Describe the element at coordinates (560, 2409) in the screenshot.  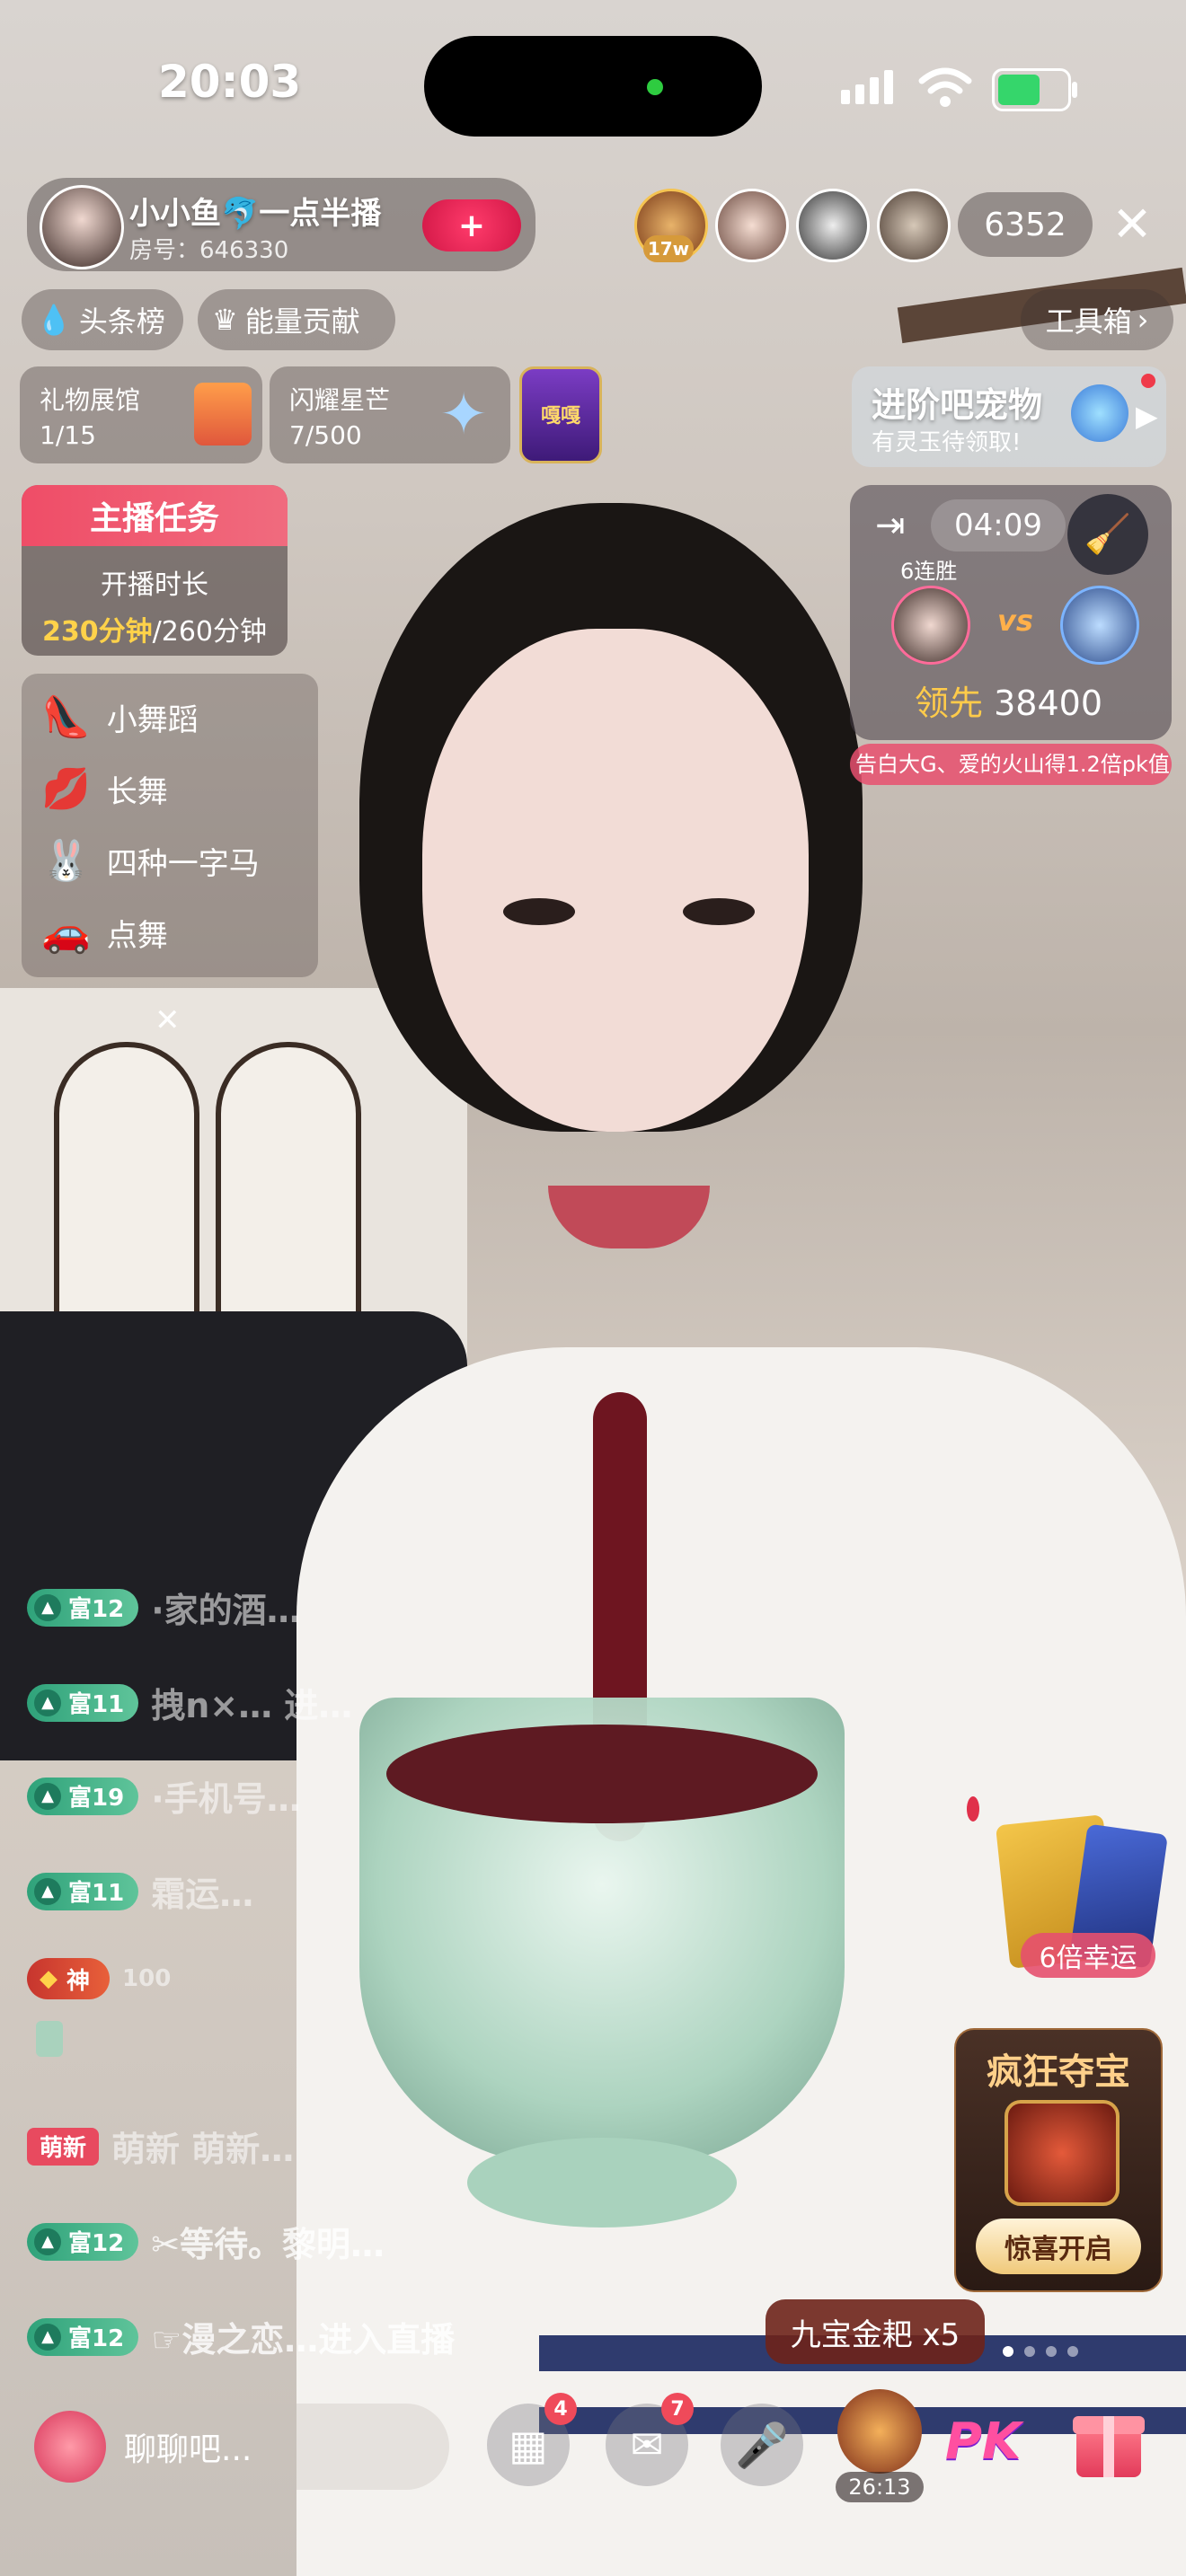
I see `apps-badge: 4` at that location.